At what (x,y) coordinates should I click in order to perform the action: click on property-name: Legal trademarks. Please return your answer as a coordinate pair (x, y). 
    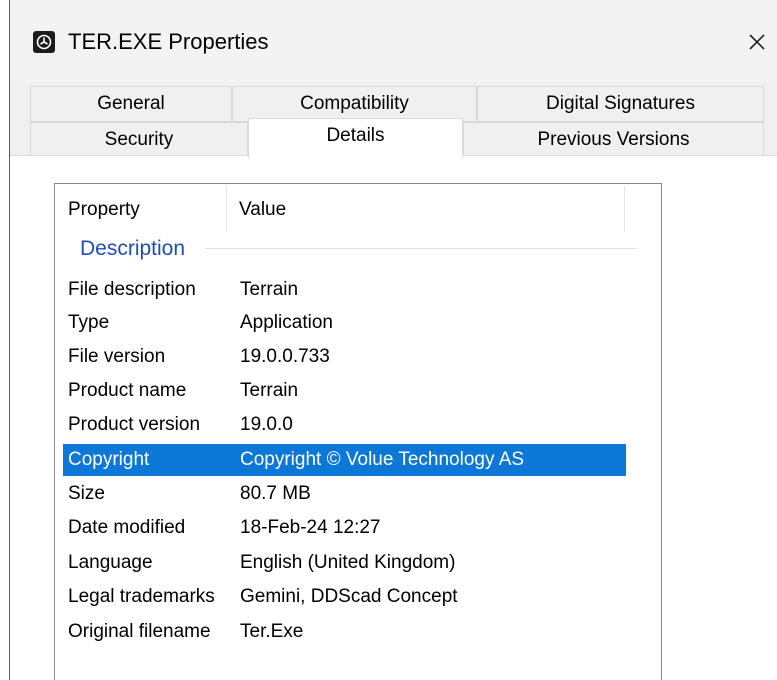
    Looking at the image, I should click on (141, 596).